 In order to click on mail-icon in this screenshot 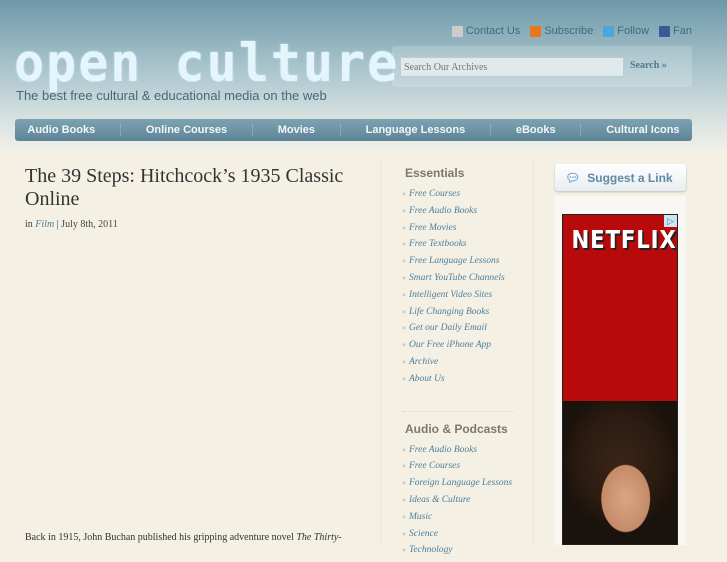, I will do `click(457, 31)`.